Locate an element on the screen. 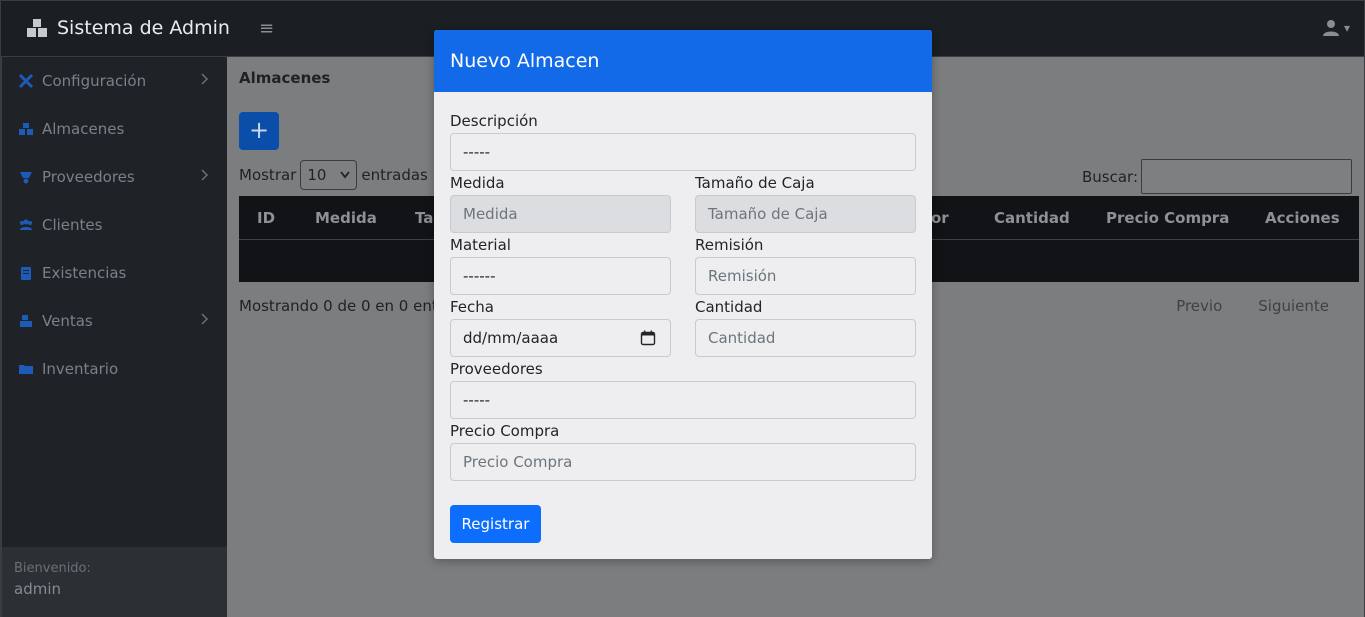 The height and width of the screenshot is (617, 1365). sidebar-item-label: Inventario is located at coordinates (80, 369).